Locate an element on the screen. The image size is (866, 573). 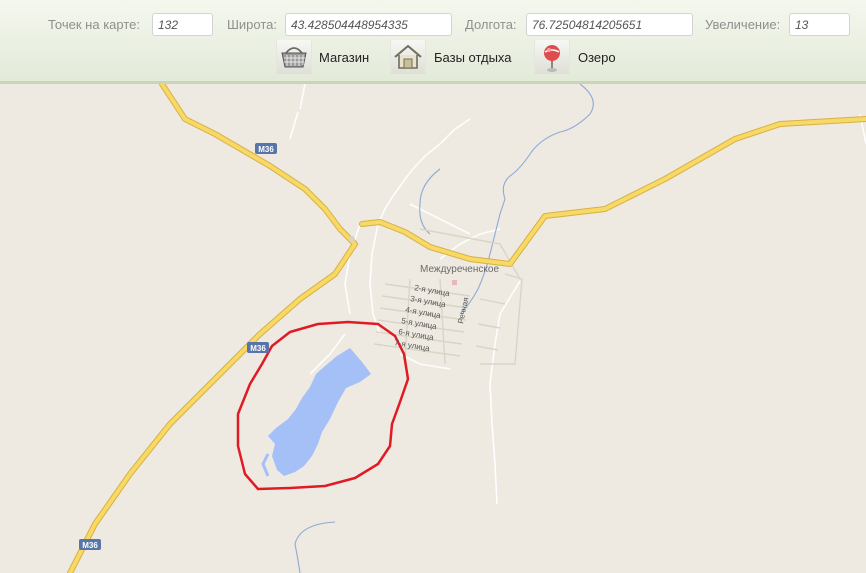
legend-item-rest-base: Базы отдыха is located at coordinates (454, 57).